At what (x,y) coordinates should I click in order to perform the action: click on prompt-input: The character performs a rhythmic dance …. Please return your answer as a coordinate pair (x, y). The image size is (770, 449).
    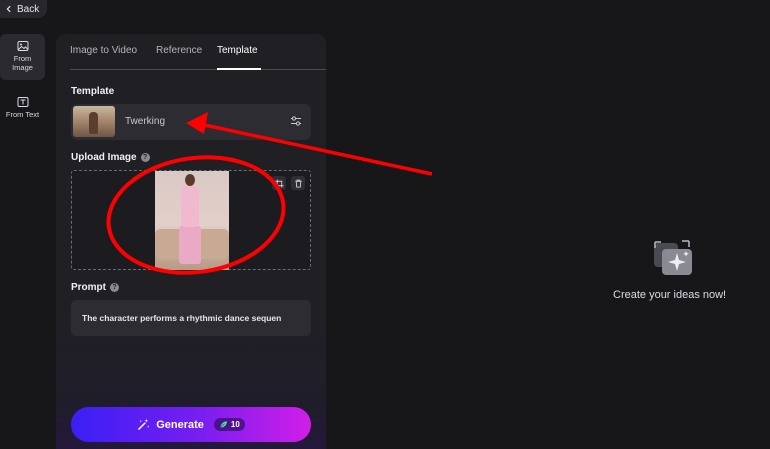
    Looking at the image, I should click on (191, 318).